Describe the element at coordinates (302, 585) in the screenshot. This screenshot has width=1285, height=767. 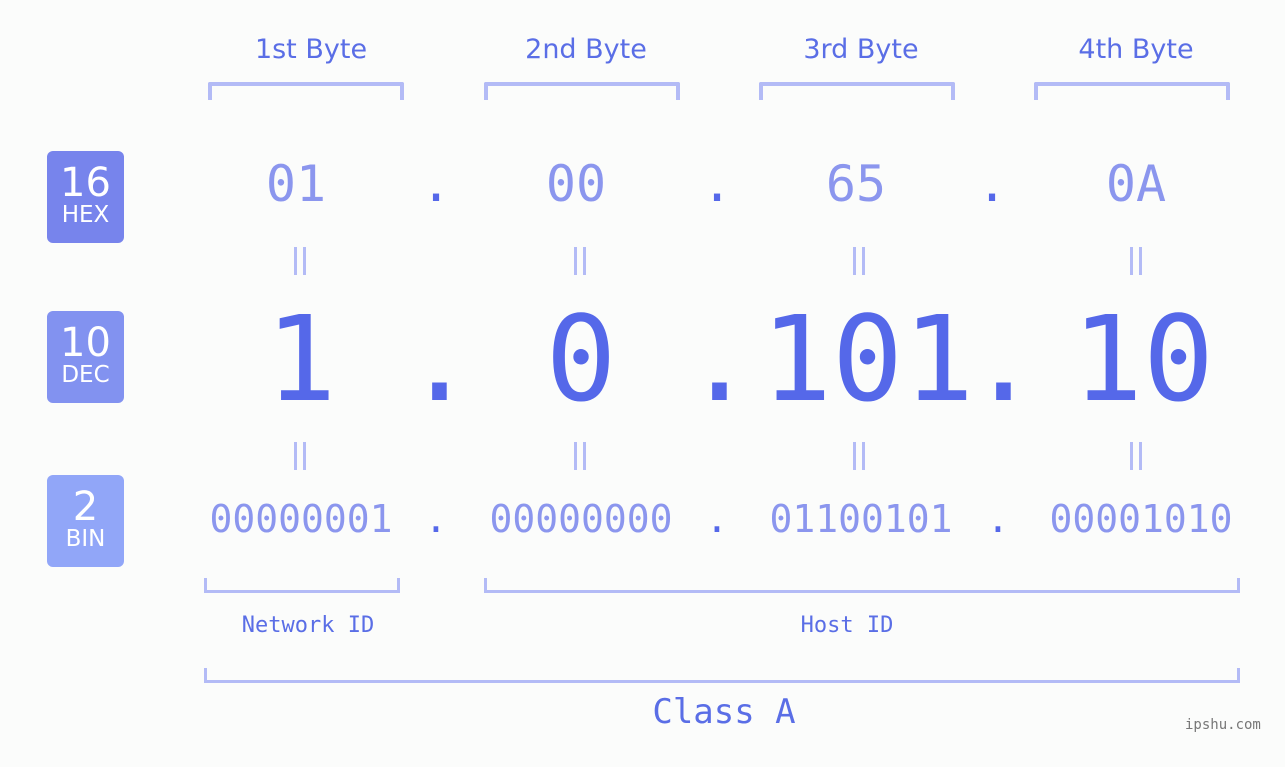
I see `network-bracket` at that location.